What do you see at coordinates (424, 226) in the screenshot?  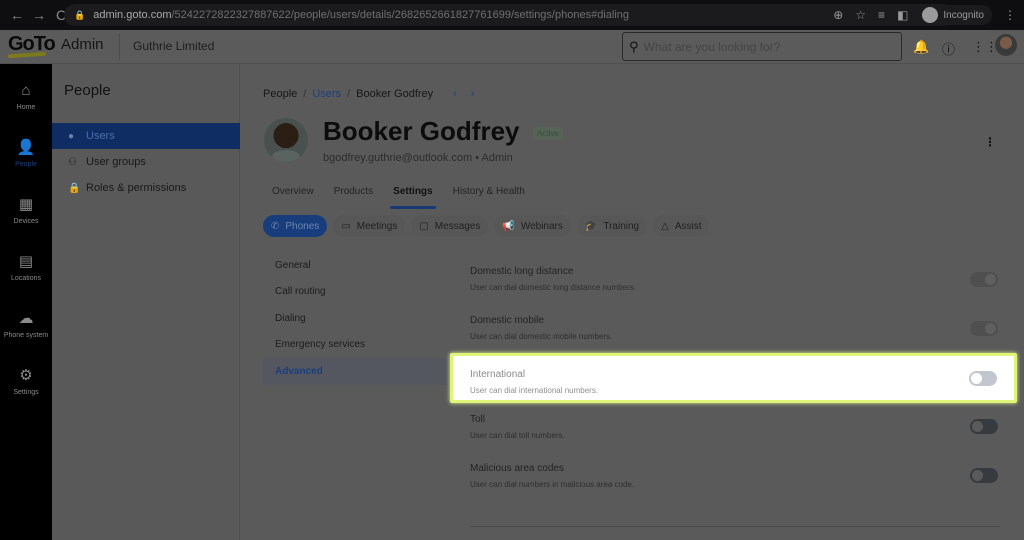 I see `message-icon: ▢` at bounding box center [424, 226].